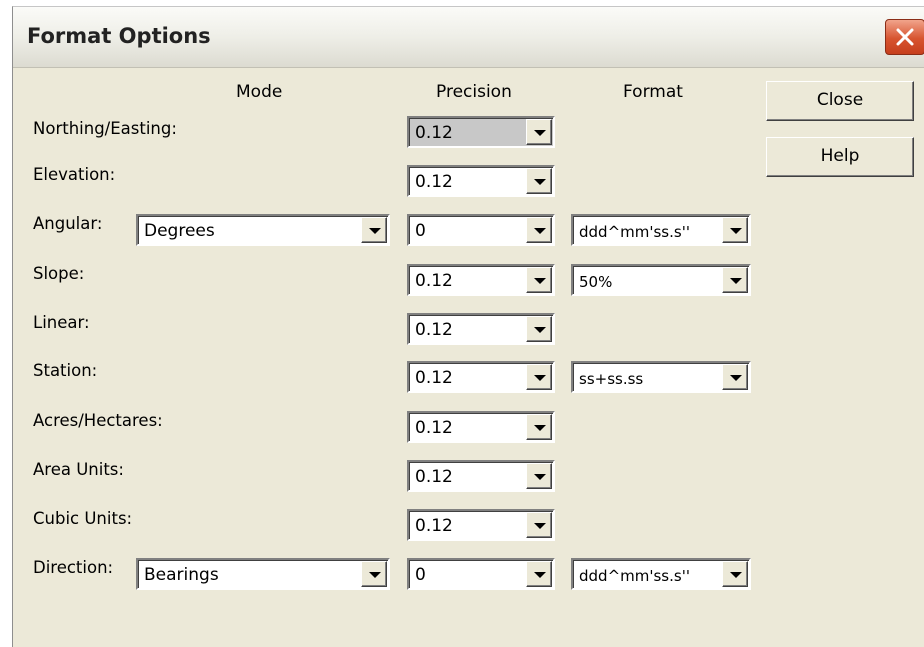  What do you see at coordinates (653, 92) in the screenshot?
I see `format-header: Format` at bounding box center [653, 92].